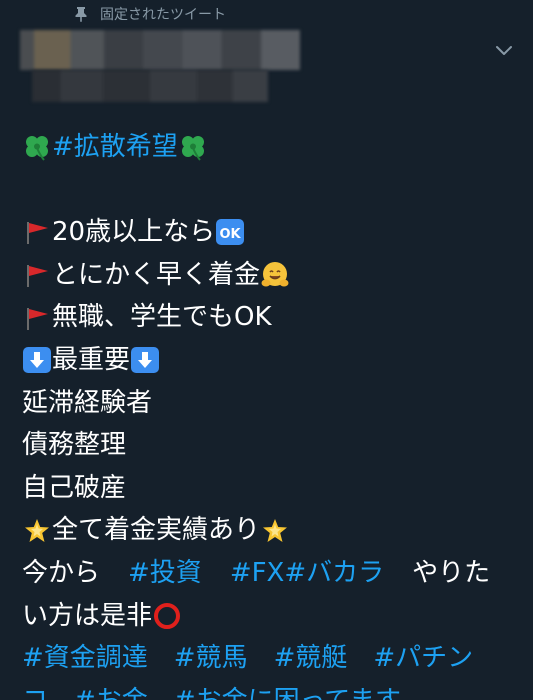 Image resolution: width=533 pixels, height=700 pixels. I want to click on pinned-tweet-header: 固定されたツイート, so click(150, 14).